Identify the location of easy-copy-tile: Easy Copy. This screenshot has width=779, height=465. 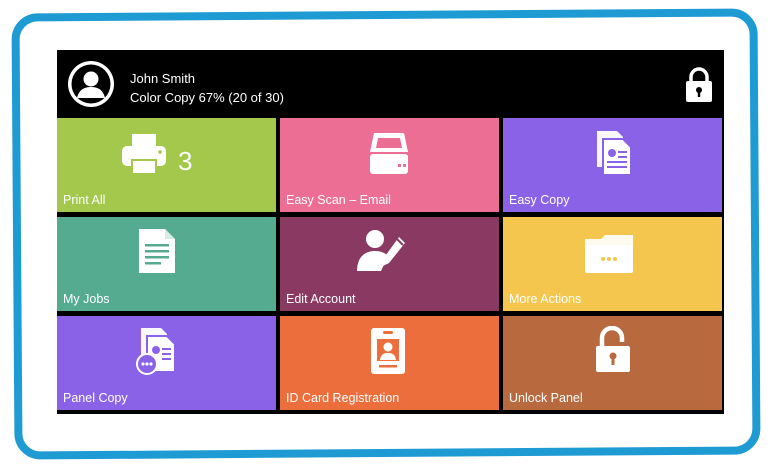
(612, 165).